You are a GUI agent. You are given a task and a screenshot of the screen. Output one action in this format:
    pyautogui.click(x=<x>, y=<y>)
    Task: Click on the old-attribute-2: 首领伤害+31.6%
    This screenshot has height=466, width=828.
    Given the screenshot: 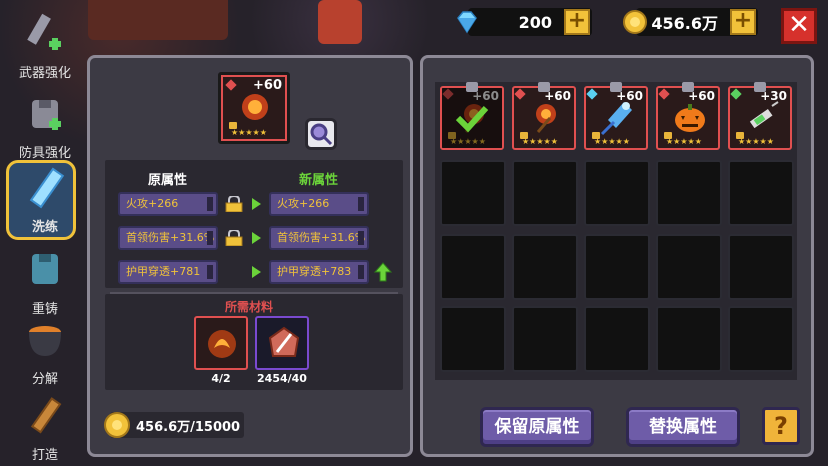 What is the action you would take?
    pyautogui.click(x=168, y=238)
    